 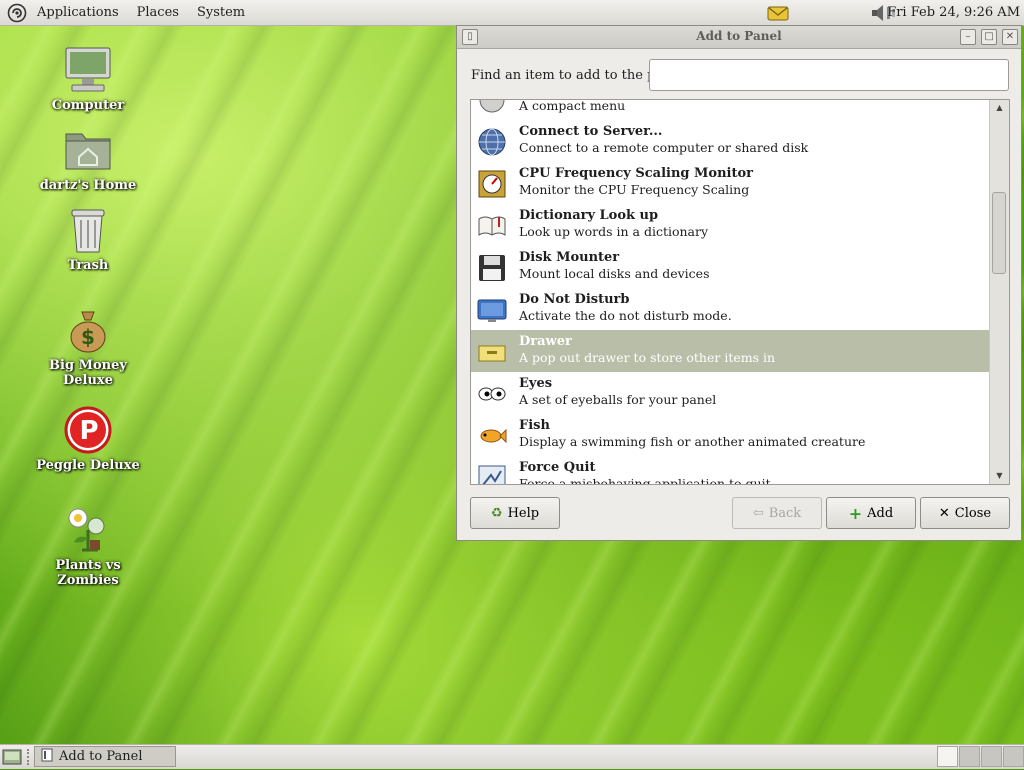 I want to click on desktop-icon-home: dartz's Home, so click(x=88, y=158).